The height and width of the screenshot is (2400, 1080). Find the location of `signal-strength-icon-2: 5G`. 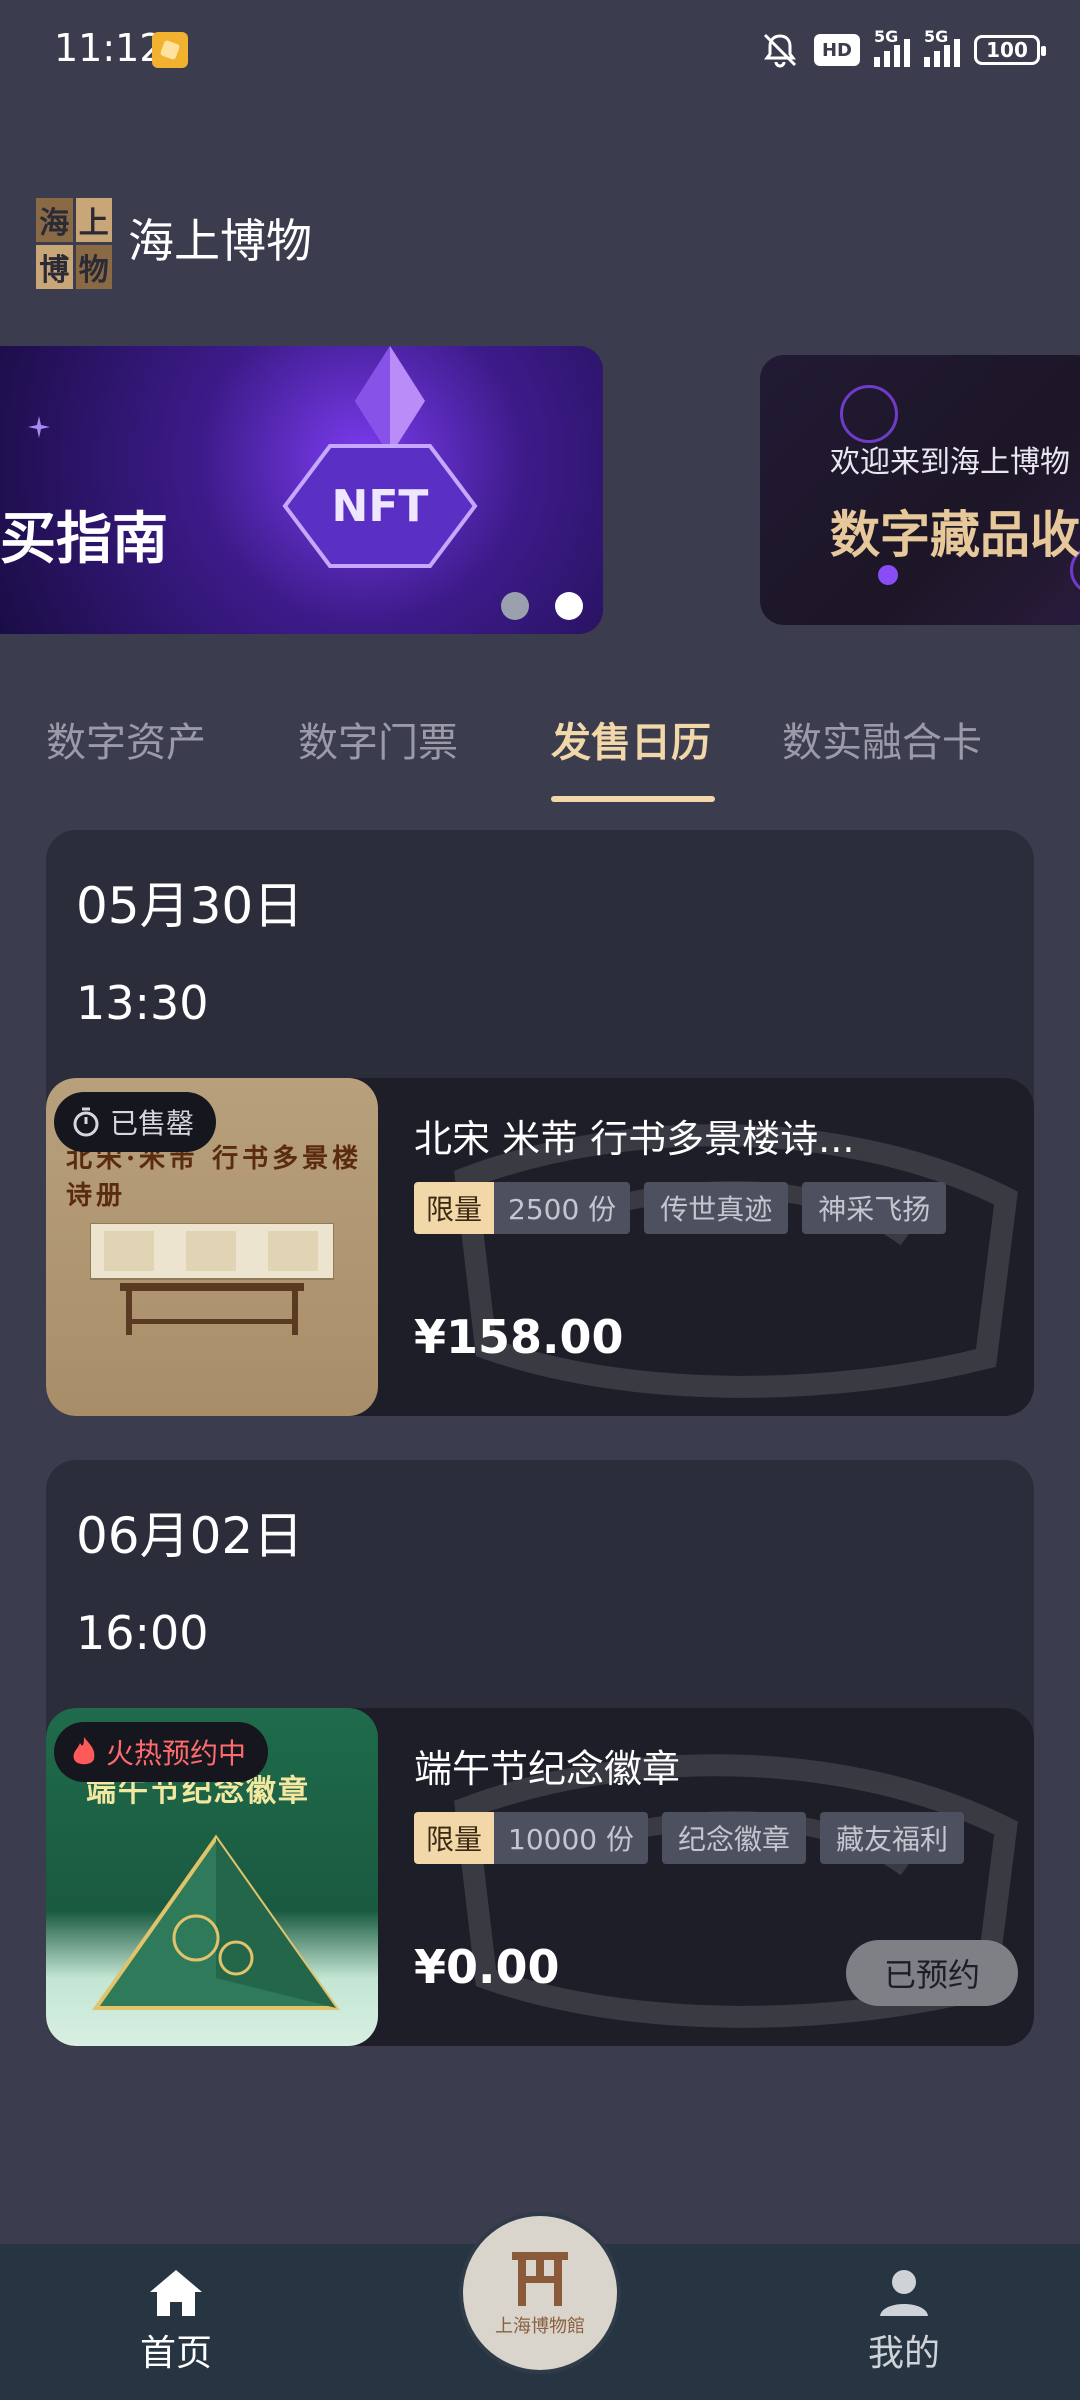

signal-strength-icon-2: 5G is located at coordinates (942, 47).